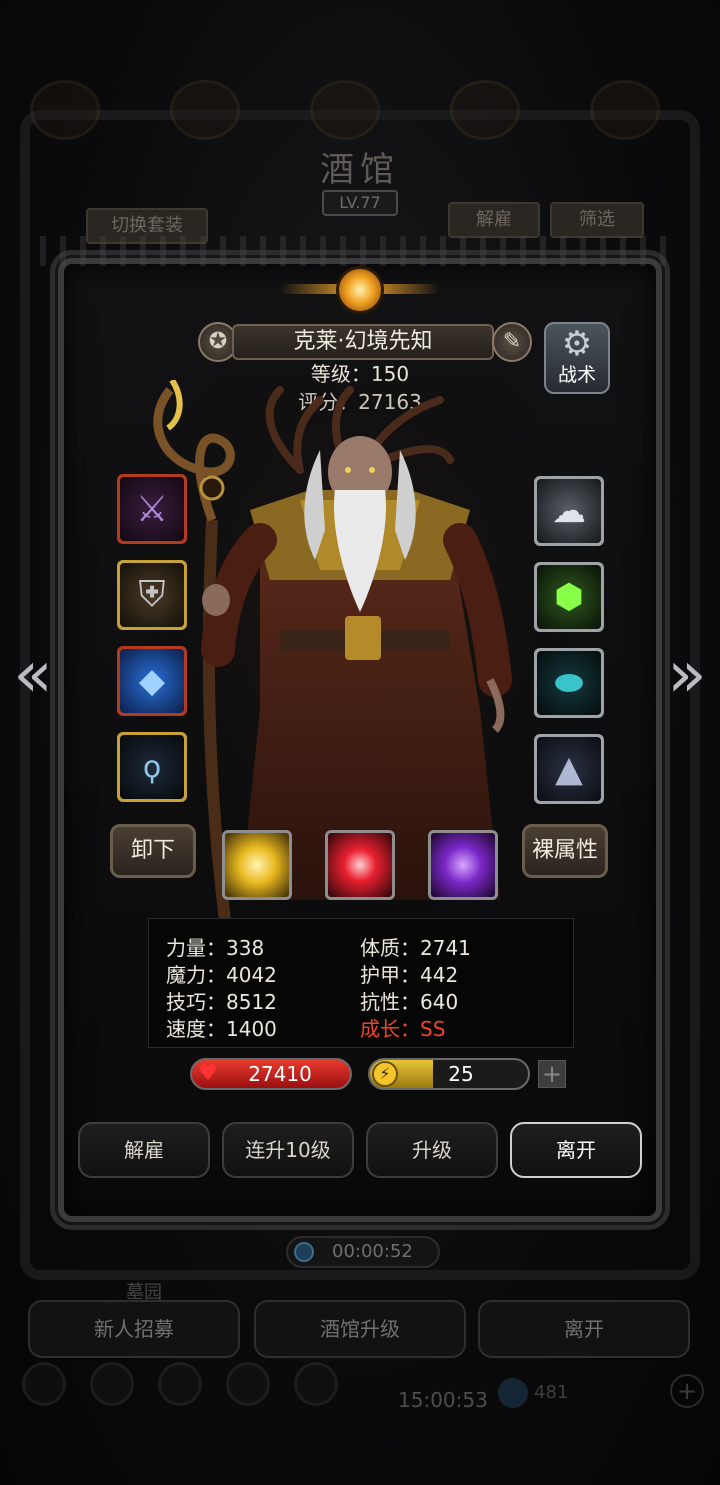  What do you see at coordinates (363, 342) in the screenshot?
I see `hero-name: 克莱·幻境先知` at bounding box center [363, 342].